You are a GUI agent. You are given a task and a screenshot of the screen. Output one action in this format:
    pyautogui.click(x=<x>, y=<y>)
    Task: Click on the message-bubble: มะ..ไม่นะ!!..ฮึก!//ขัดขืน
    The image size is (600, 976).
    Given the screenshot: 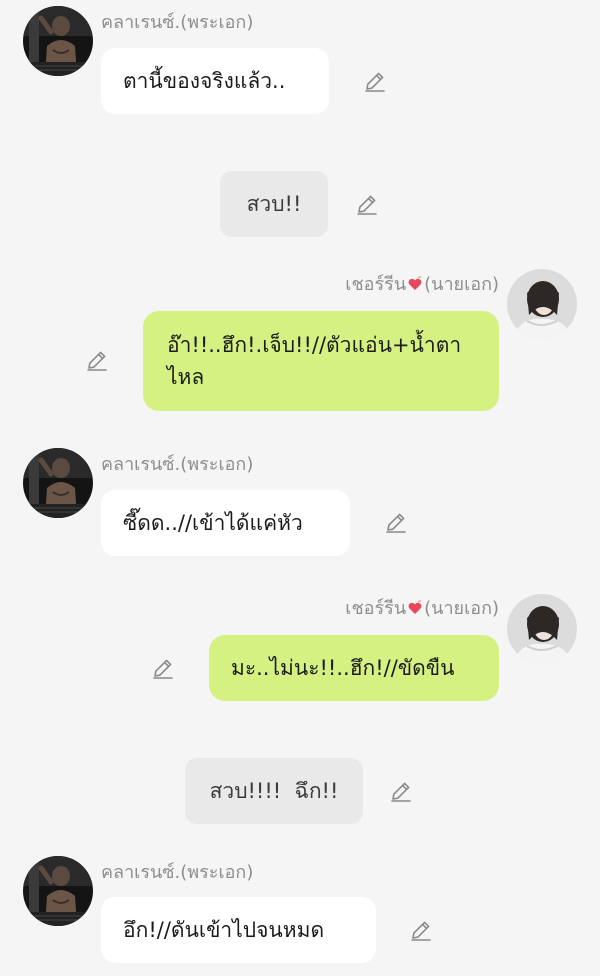 What is the action you would take?
    pyautogui.click(x=354, y=668)
    